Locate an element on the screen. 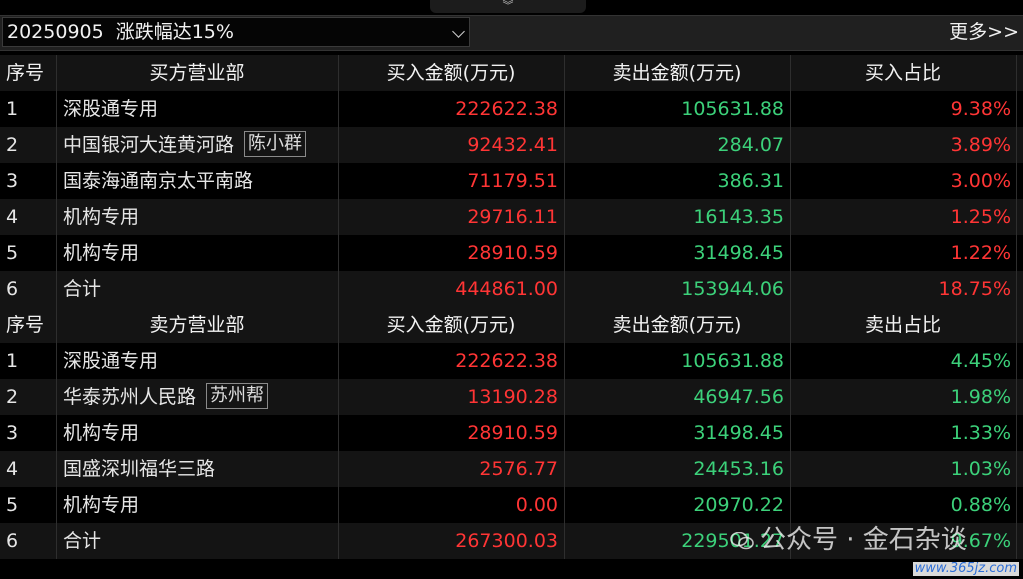  buy-table-row: 2 中国银河大连黄河路 陈小群 92432.41 284.07 3.89% is located at coordinates (511, 145).